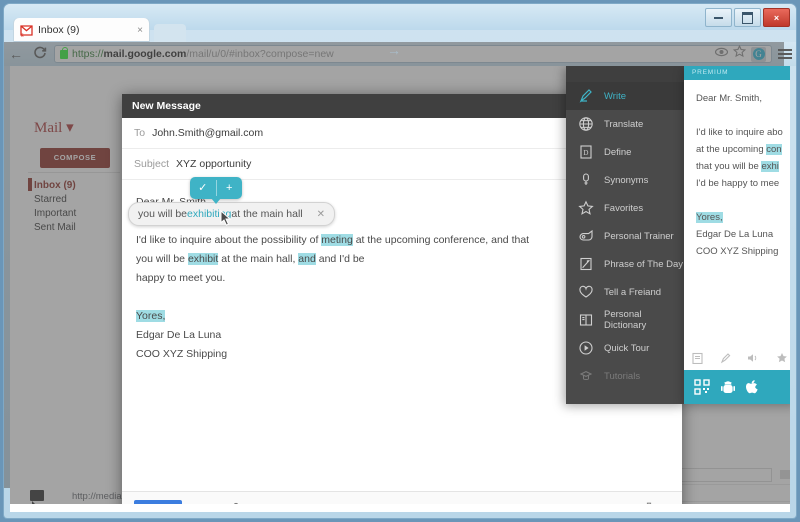  What do you see at coordinates (752, 387) in the screenshot?
I see `apple-icon` at bounding box center [752, 387].